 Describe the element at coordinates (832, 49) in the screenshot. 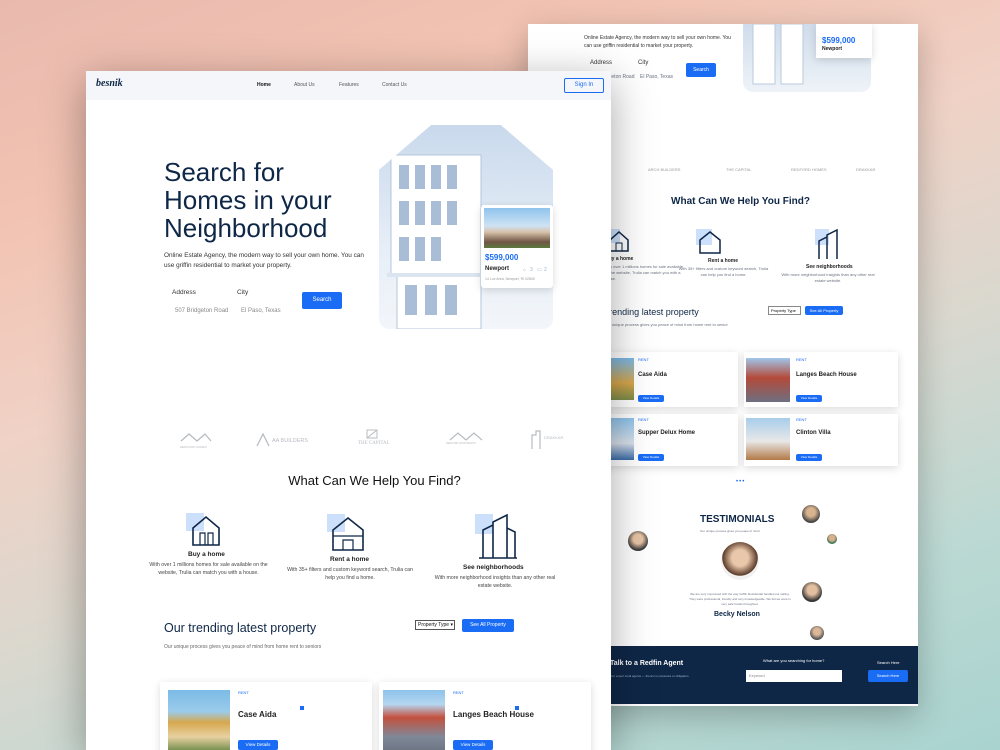

I see `back-location: Newport` at that location.